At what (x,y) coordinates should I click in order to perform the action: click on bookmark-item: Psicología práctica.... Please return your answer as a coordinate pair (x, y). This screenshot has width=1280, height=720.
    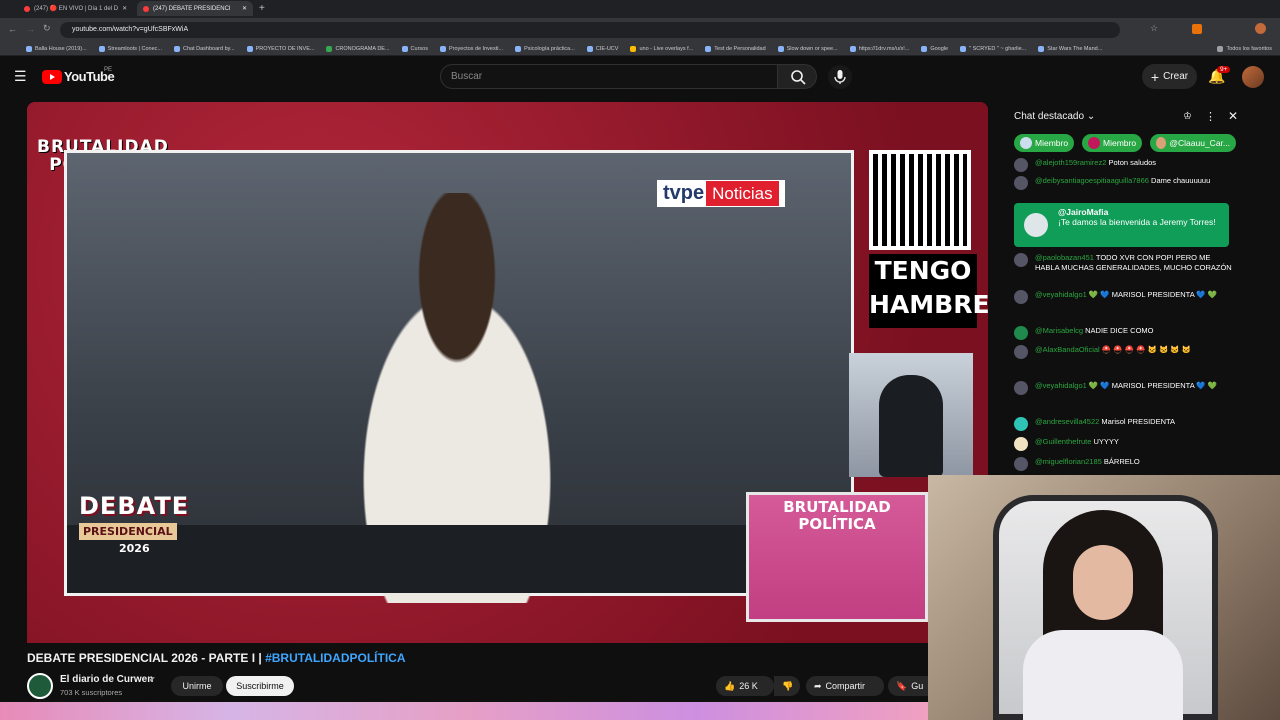
    Looking at the image, I should click on (545, 48).